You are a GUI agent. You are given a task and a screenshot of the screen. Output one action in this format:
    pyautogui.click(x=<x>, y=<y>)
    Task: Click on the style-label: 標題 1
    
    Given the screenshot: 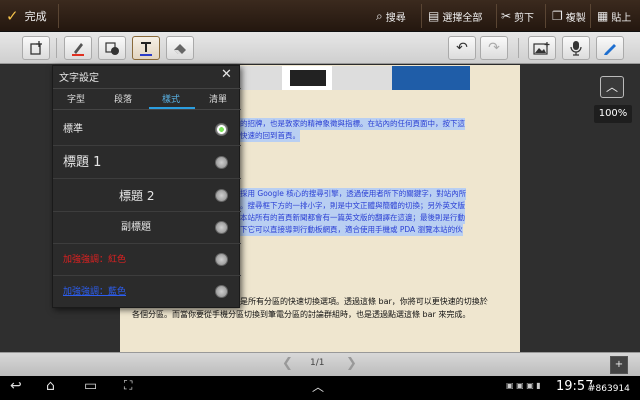 What is the action you would take?
    pyautogui.click(x=82, y=162)
    